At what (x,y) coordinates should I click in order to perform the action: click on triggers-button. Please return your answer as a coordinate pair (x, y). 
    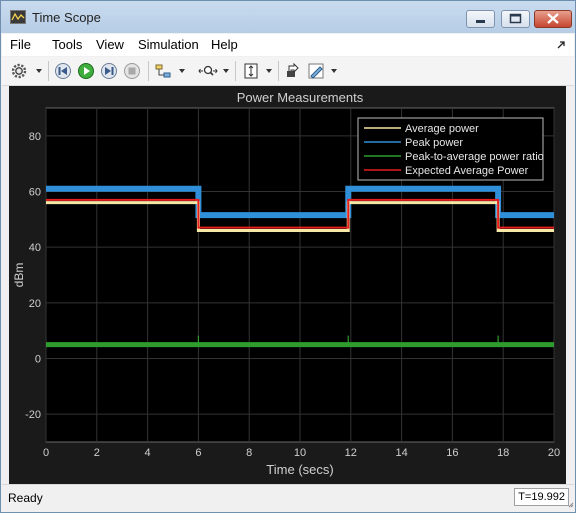
    Looking at the image, I should click on (163, 71).